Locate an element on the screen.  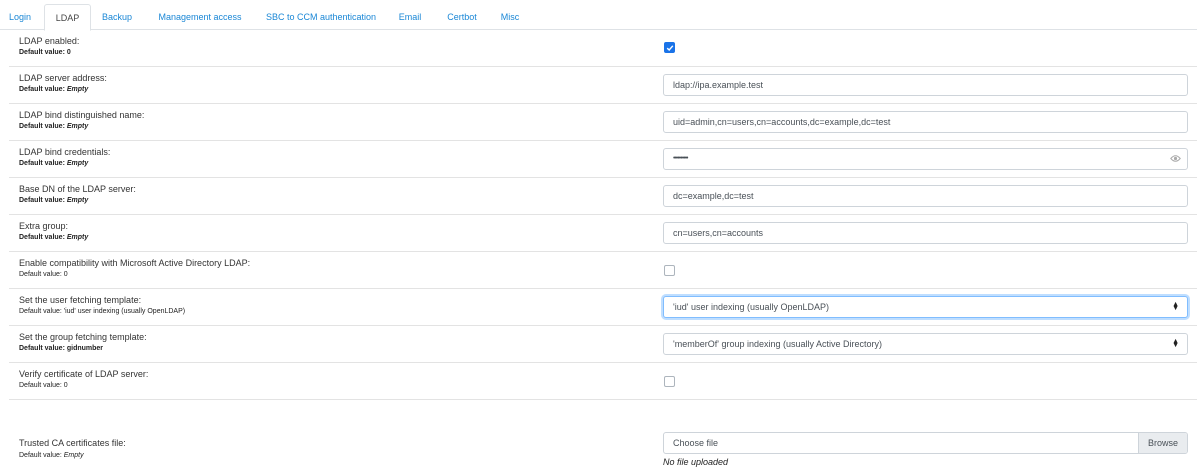
ca-file-input: Choose file Browse is located at coordinates (925, 443).